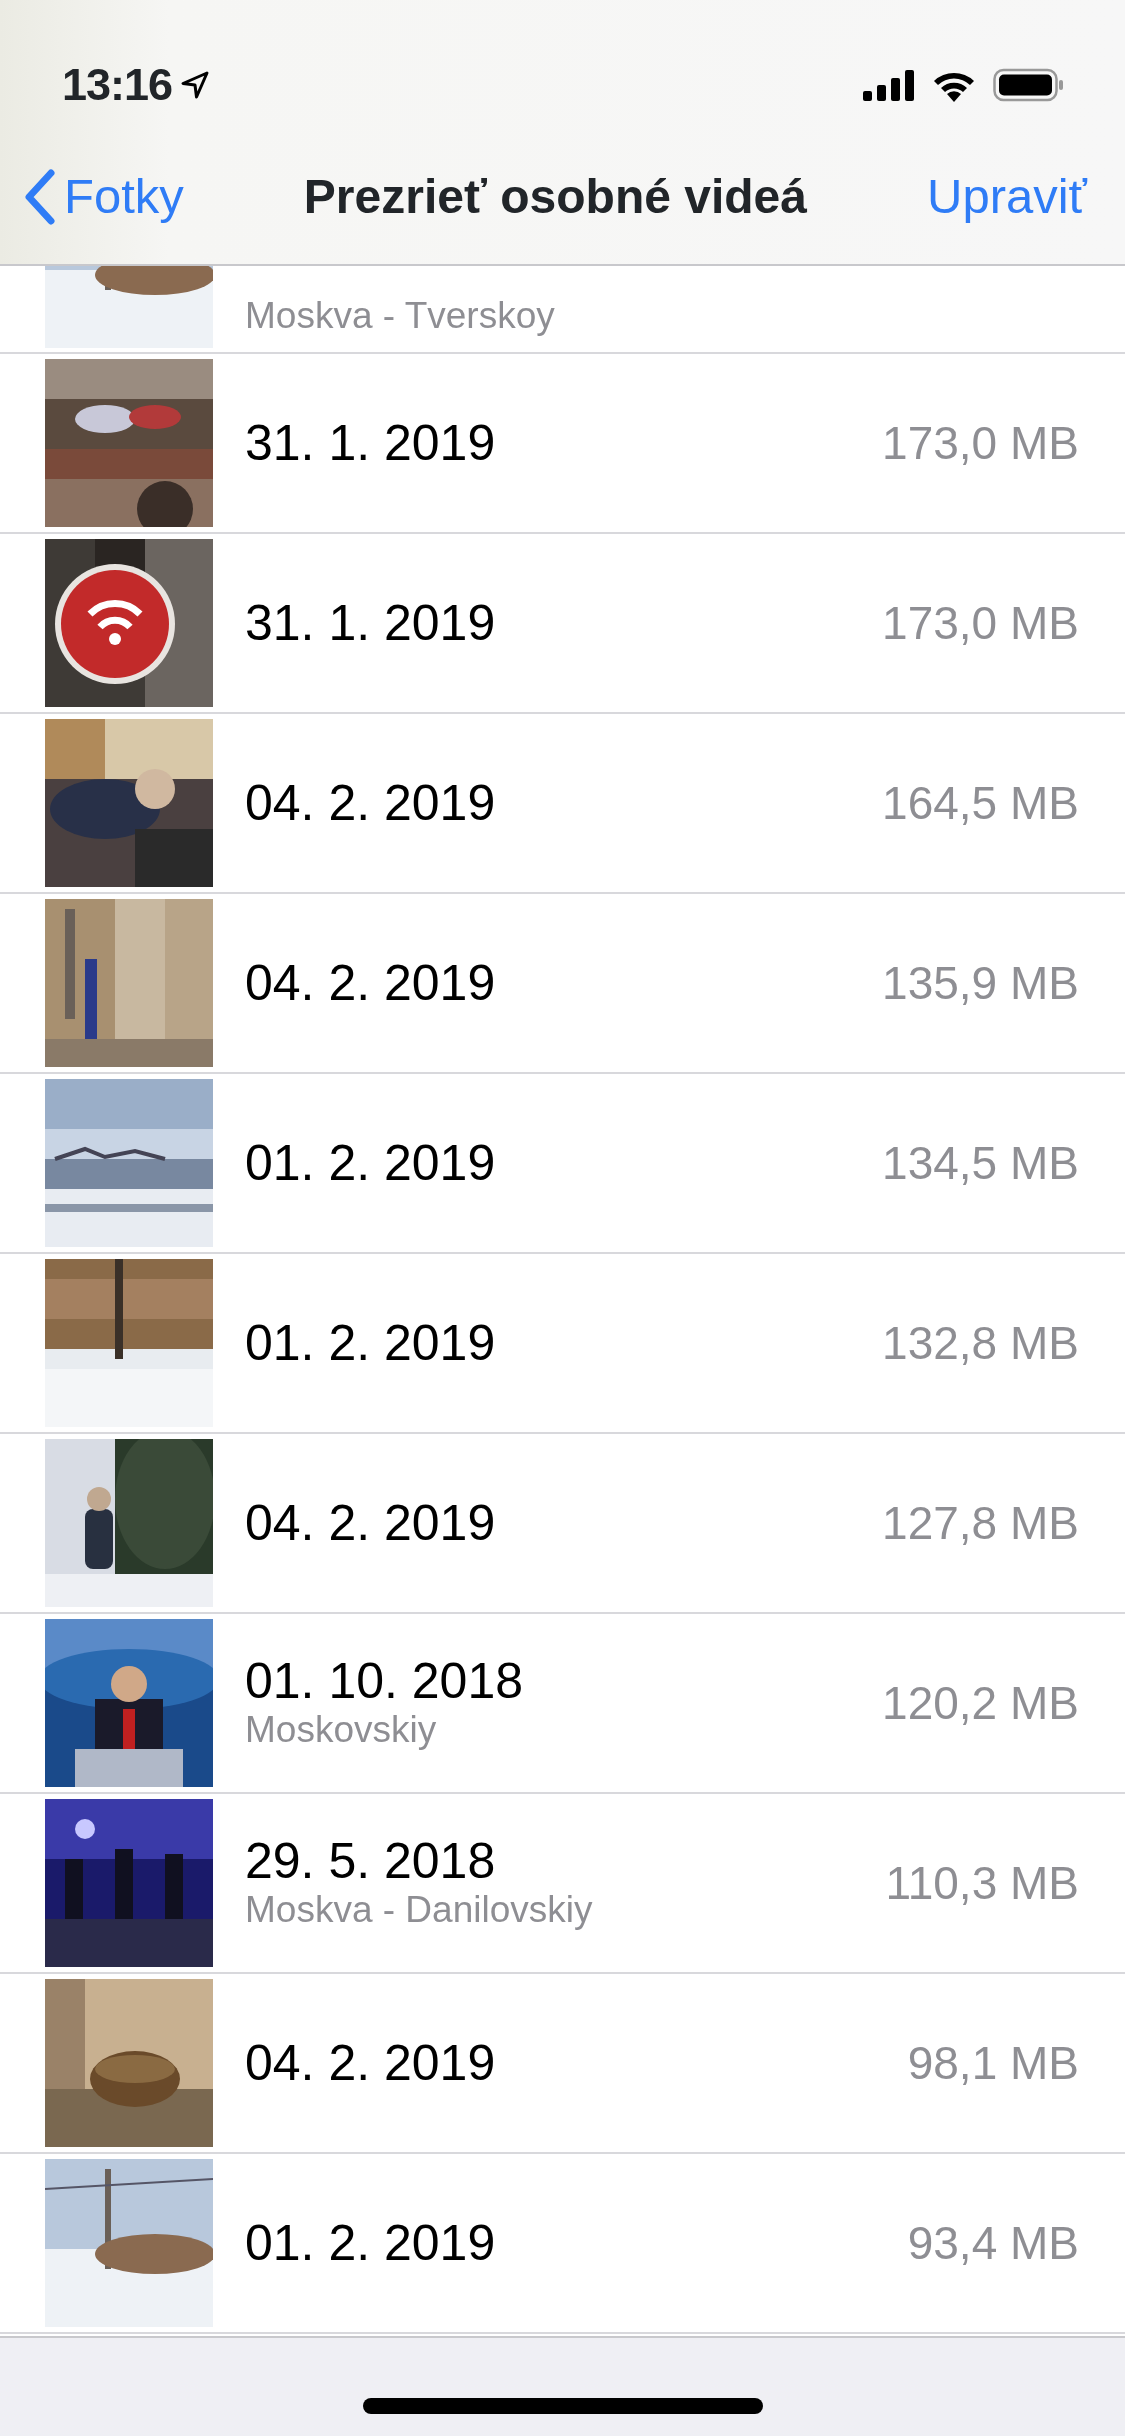  What do you see at coordinates (993, 2243) in the screenshot?
I see `video-size: 93,4 MB` at bounding box center [993, 2243].